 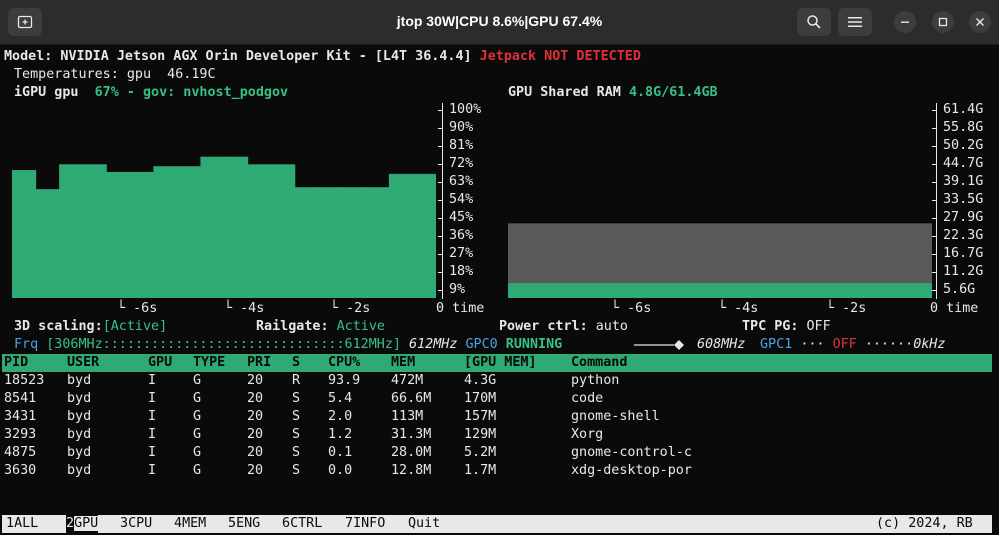 I want to click on search-button, so click(x=814, y=22).